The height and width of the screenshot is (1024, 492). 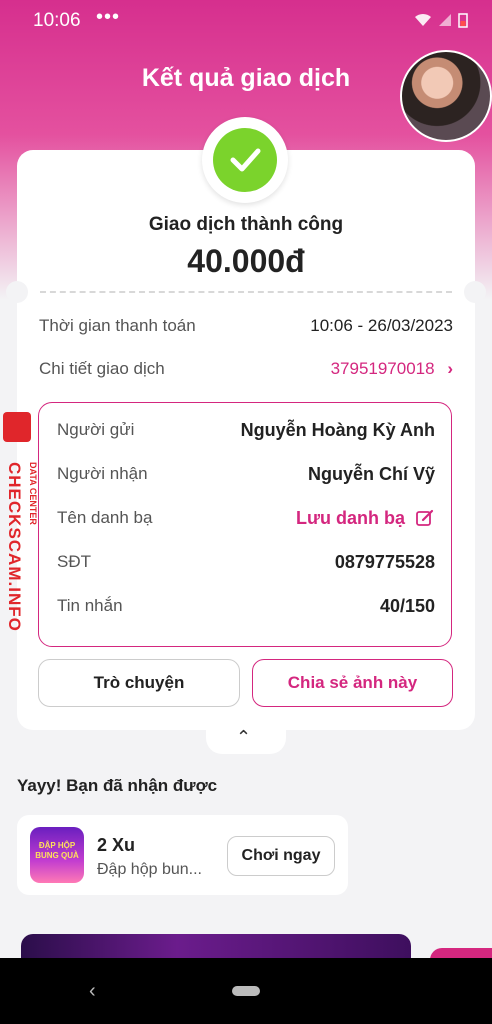 What do you see at coordinates (352, 683) in the screenshot?
I see `share-image-button: Chia sẻ ảnh này` at bounding box center [352, 683].